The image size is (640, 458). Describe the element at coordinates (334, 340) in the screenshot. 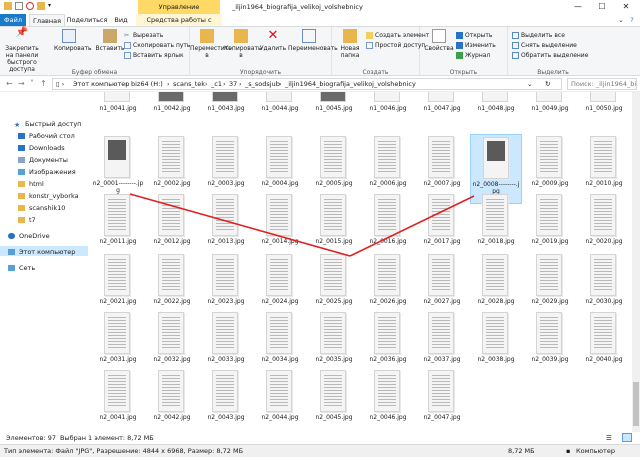

I see `file-item: n2_0035.jpg` at that location.